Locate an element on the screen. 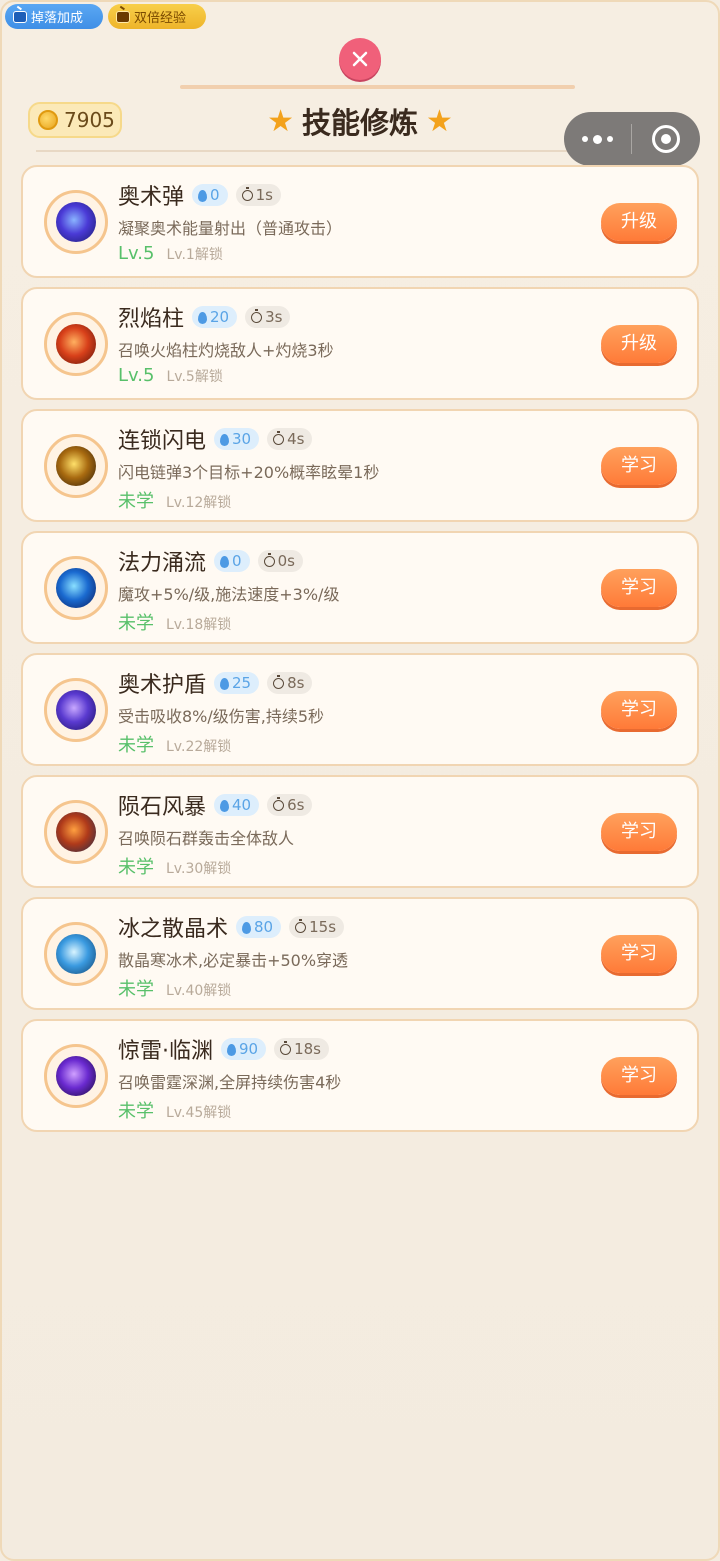 This screenshot has height=1561, width=720. skill-name: 奥术护盾 is located at coordinates (162, 685).